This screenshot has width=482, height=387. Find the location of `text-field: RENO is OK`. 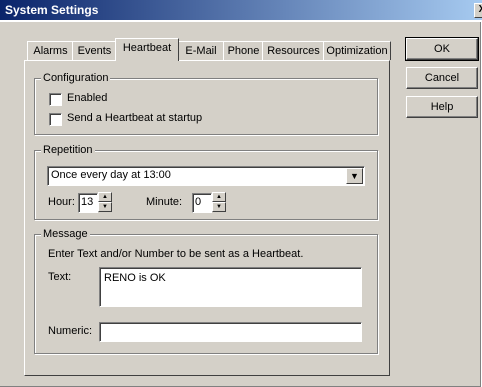

text-field: RENO is OK is located at coordinates (230, 287).